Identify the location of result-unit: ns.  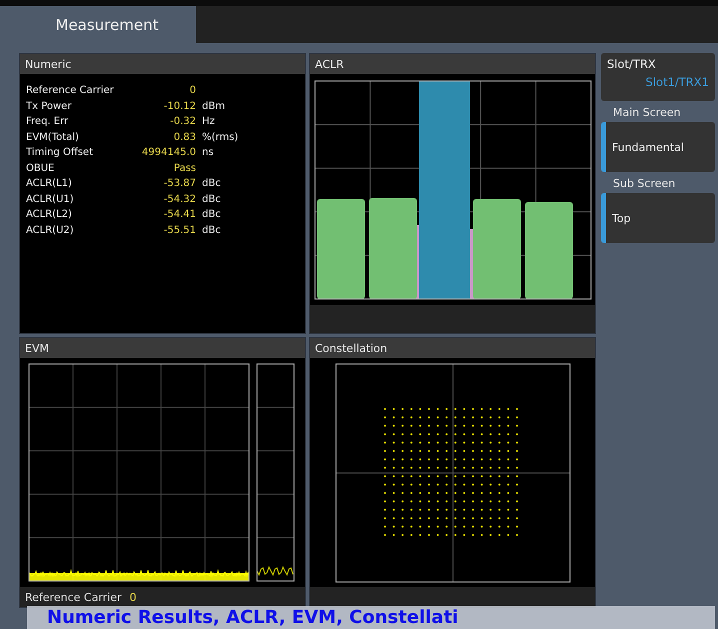
(208, 153).